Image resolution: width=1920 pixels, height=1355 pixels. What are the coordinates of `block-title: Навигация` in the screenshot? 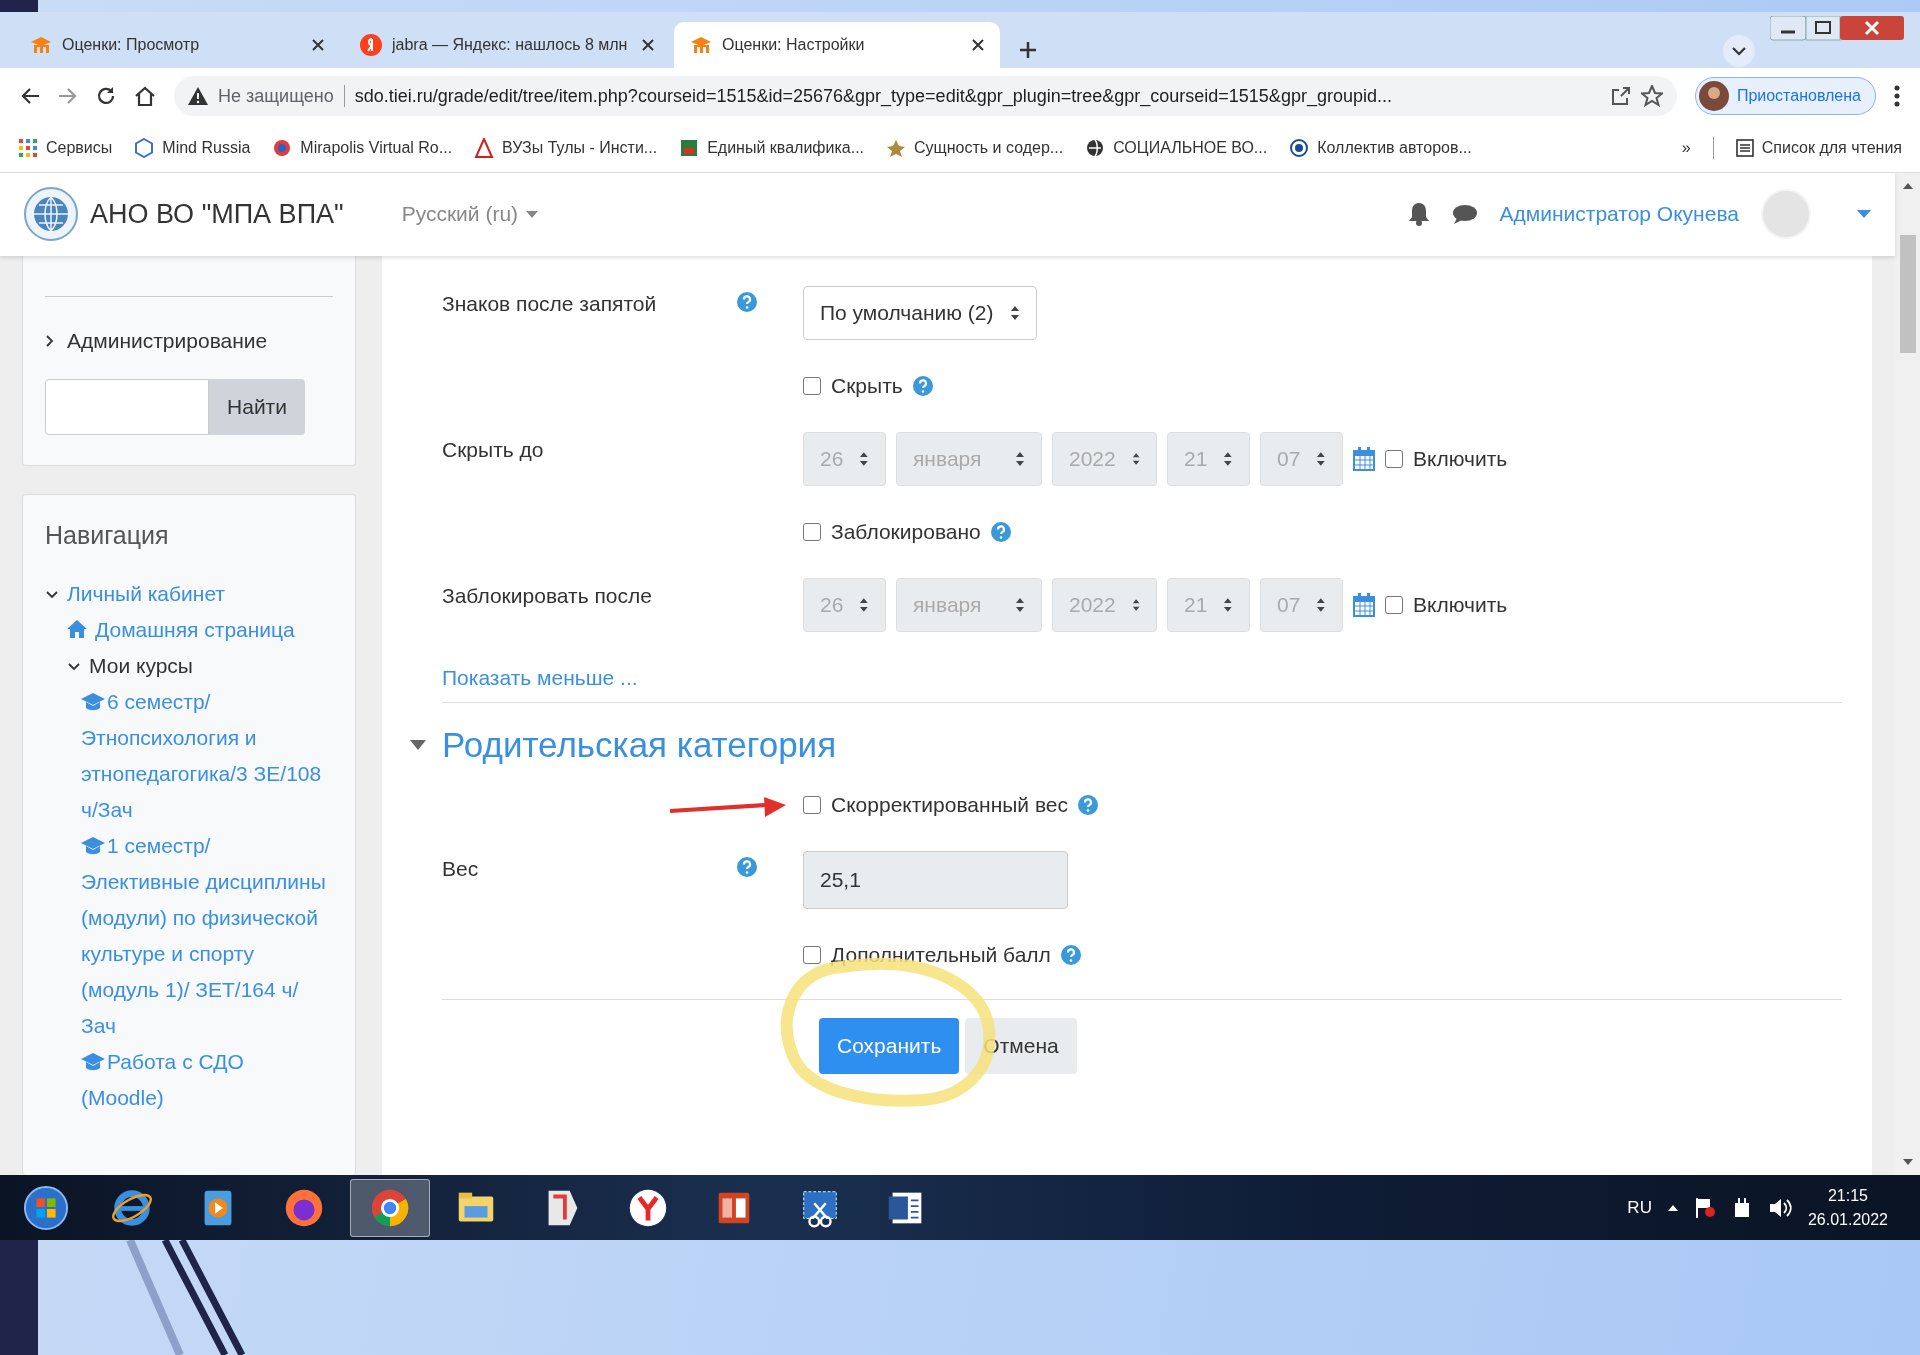 It's located at (107, 535).